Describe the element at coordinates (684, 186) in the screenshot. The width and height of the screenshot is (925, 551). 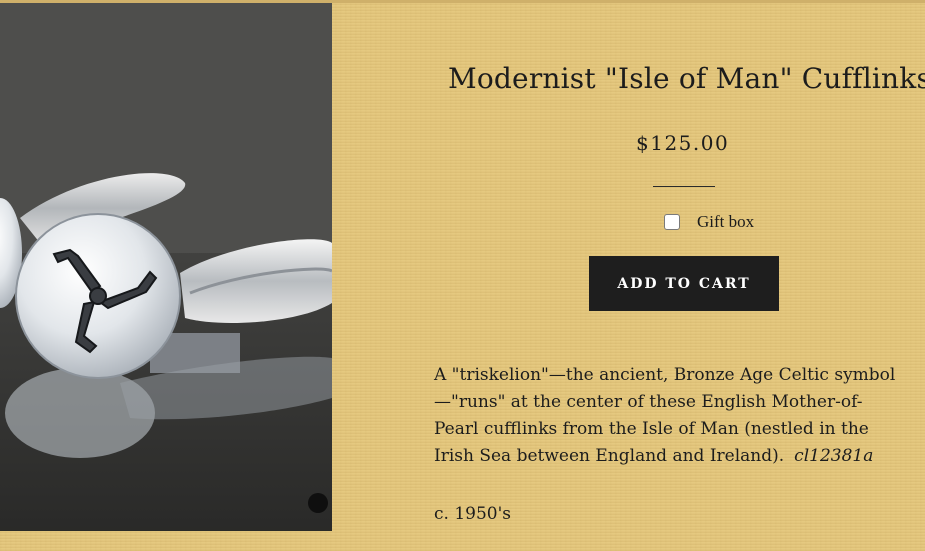
I see `divider` at that location.